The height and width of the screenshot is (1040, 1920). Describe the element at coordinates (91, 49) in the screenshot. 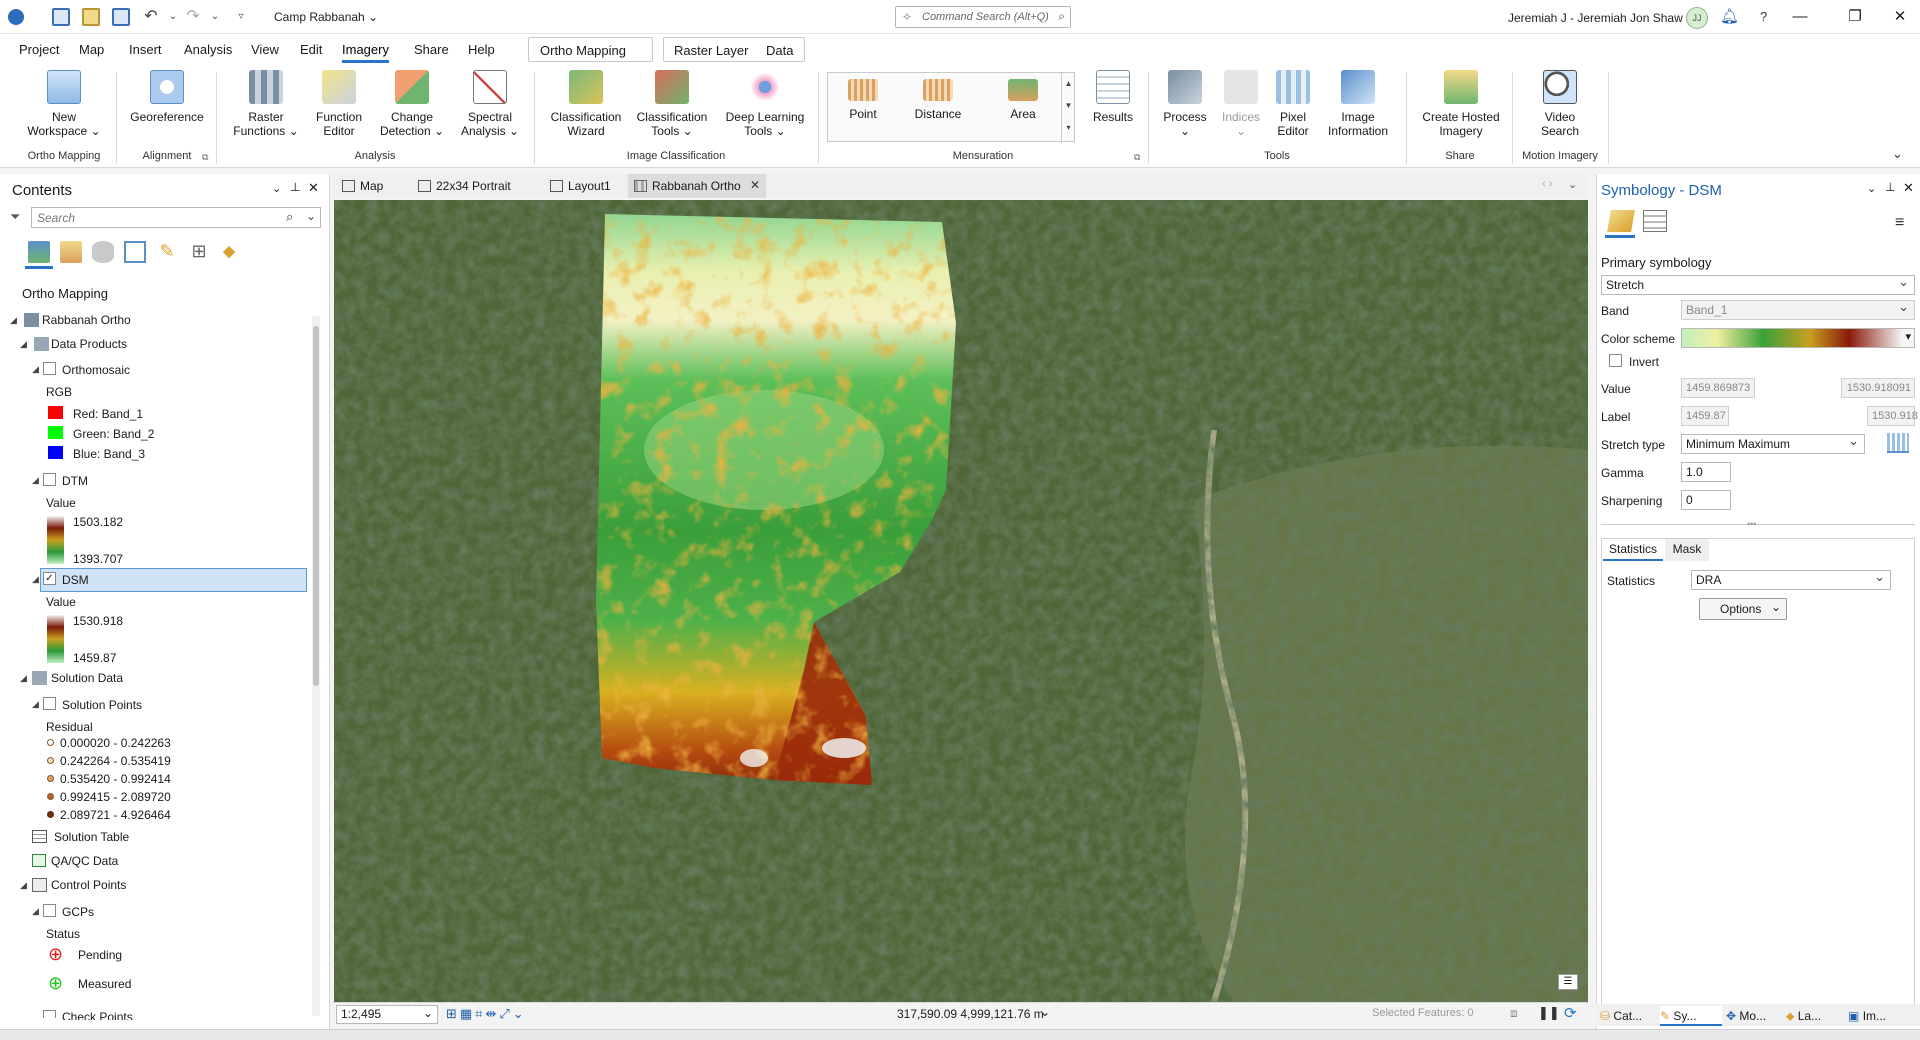

I see `menu-map: Map` at that location.